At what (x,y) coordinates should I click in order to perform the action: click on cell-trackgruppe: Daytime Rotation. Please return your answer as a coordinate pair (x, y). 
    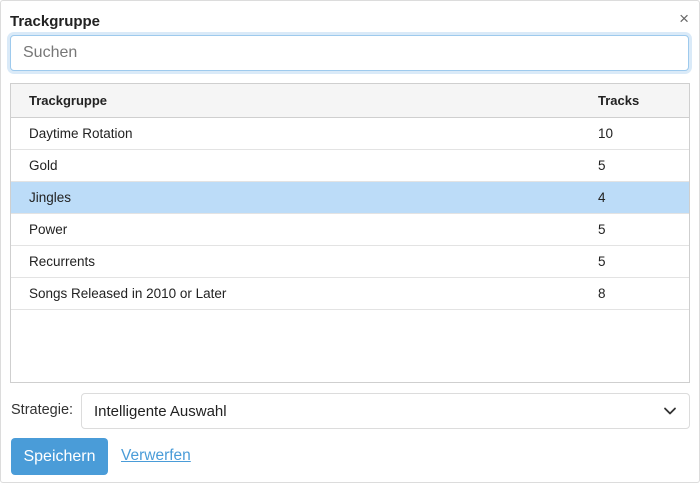
    Looking at the image, I should click on (81, 133).